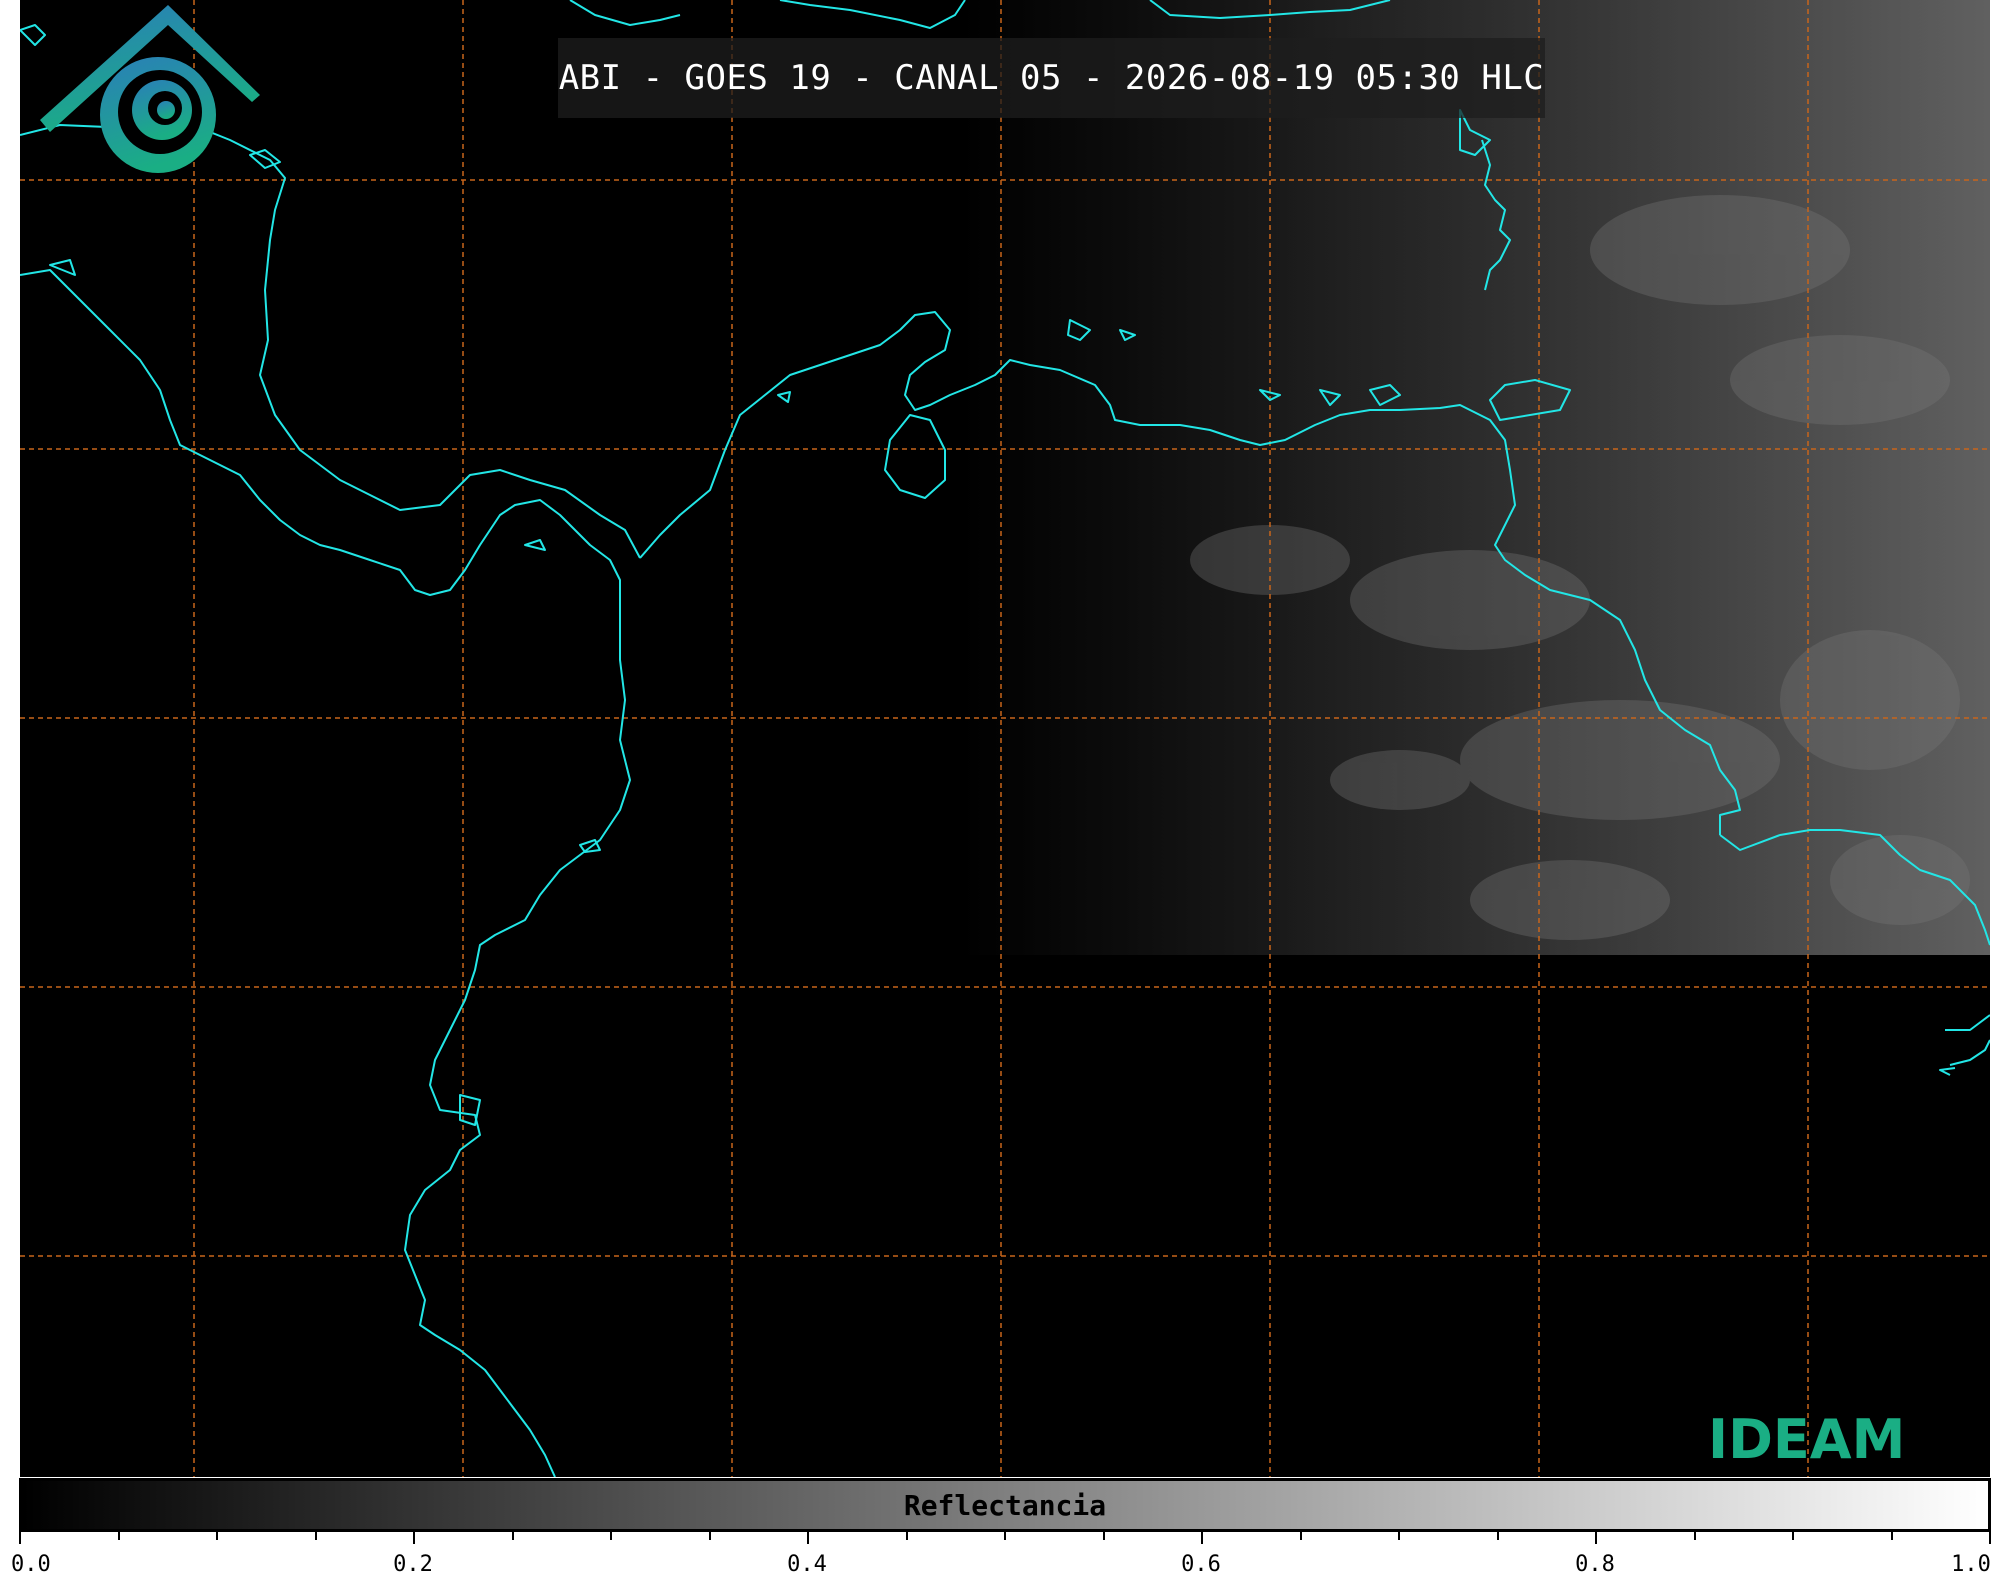  I want to click on ideam-logo-icon, so click(150, 89).